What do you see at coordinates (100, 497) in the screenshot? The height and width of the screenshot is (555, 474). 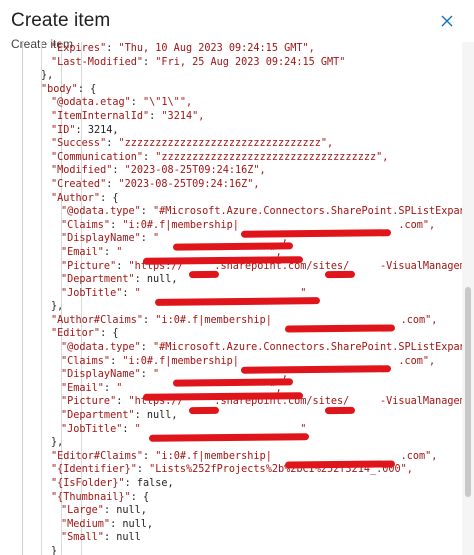 I see `code-line: "{Thumbnail}": {` at bounding box center [100, 497].